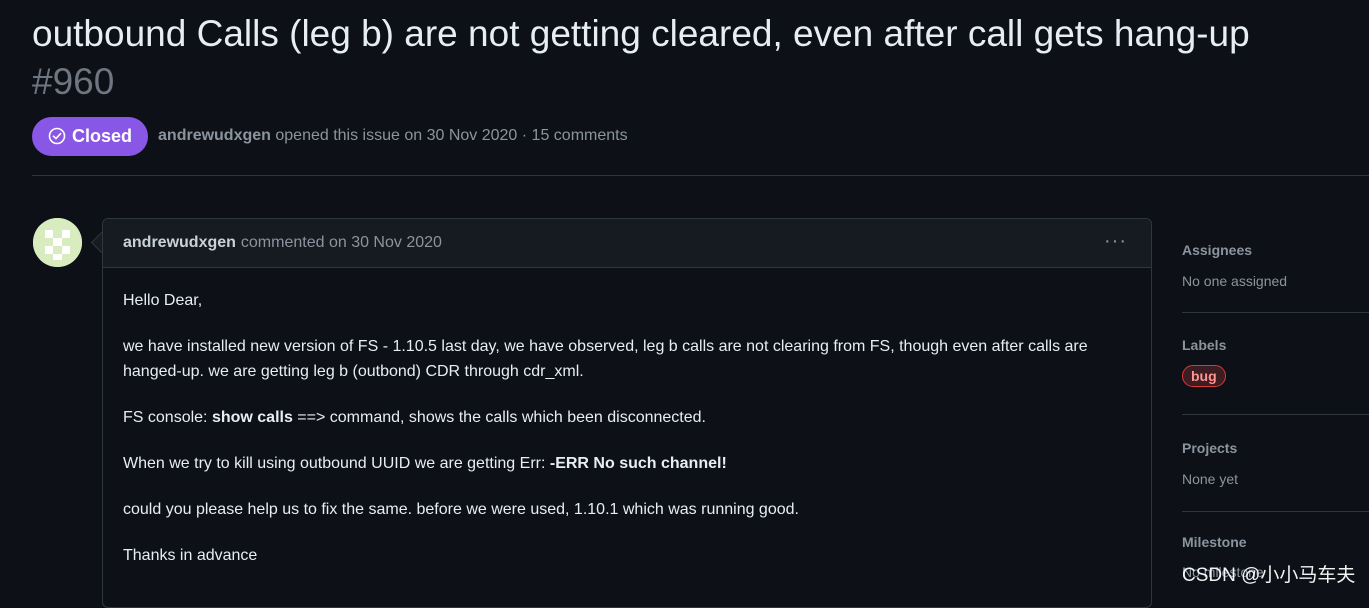 This screenshot has width=1369, height=608. Describe the element at coordinates (1210, 479) in the screenshot. I see `sidebar-projects-value: None yet` at that location.